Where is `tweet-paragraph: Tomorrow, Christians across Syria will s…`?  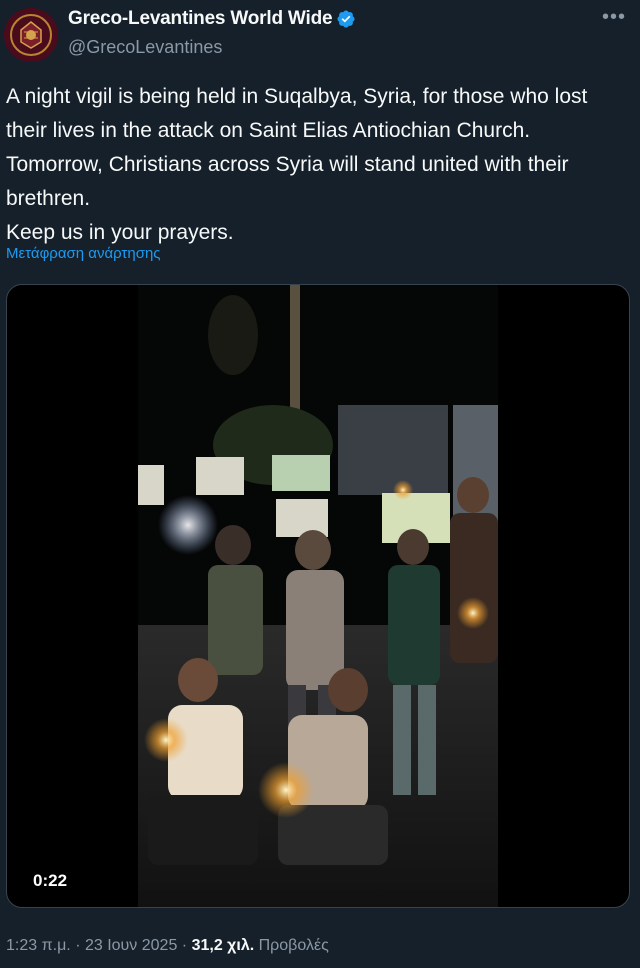
tweet-paragraph: Tomorrow, Christians across Syria will s… is located at coordinates (287, 181).